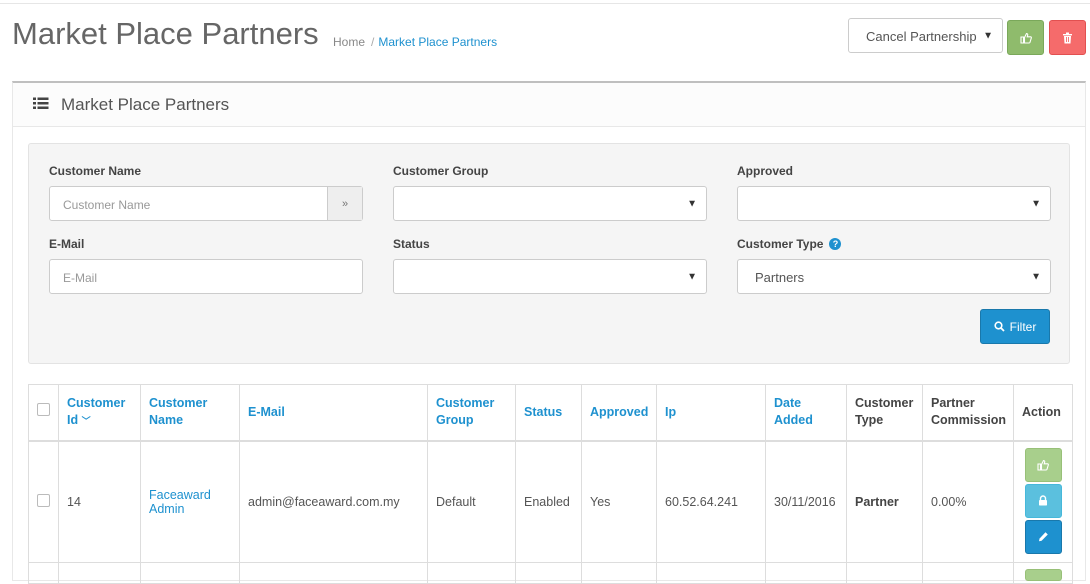 Image resolution: width=1090 pixels, height=584 pixels. I want to click on customer-type-select: Partners ▼, so click(894, 276).